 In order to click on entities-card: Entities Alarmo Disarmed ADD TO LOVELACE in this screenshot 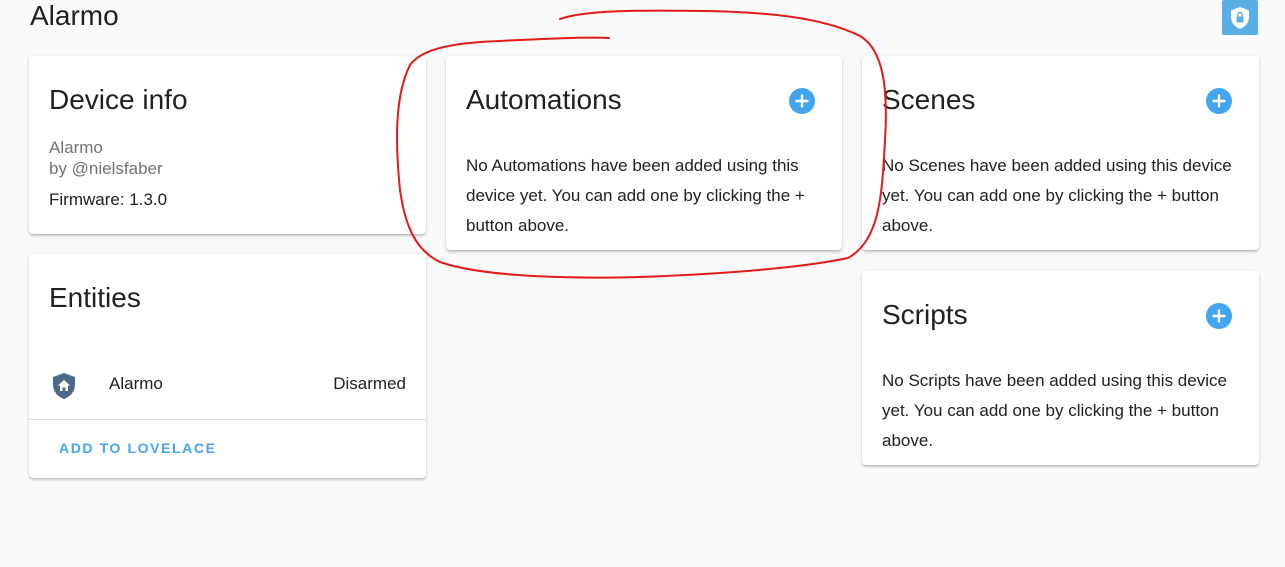, I will do `click(227, 366)`.